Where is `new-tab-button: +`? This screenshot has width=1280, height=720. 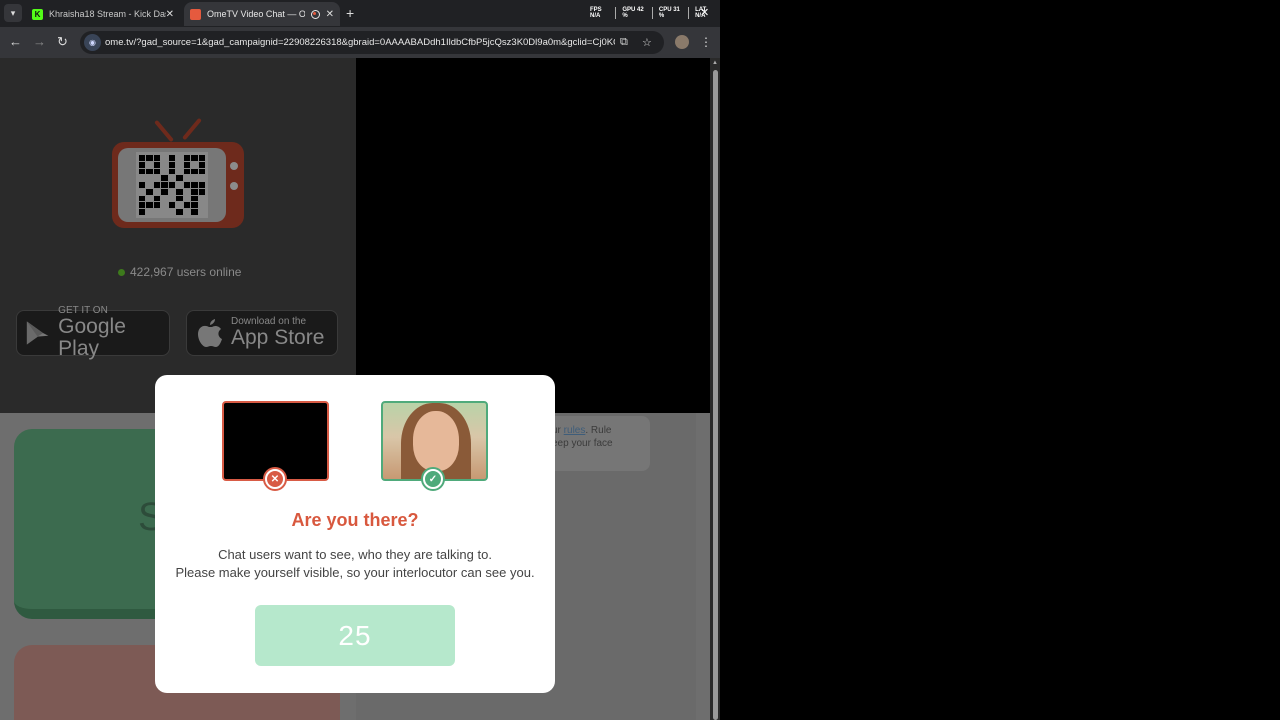
new-tab-button: + is located at coordinates (350, 13).